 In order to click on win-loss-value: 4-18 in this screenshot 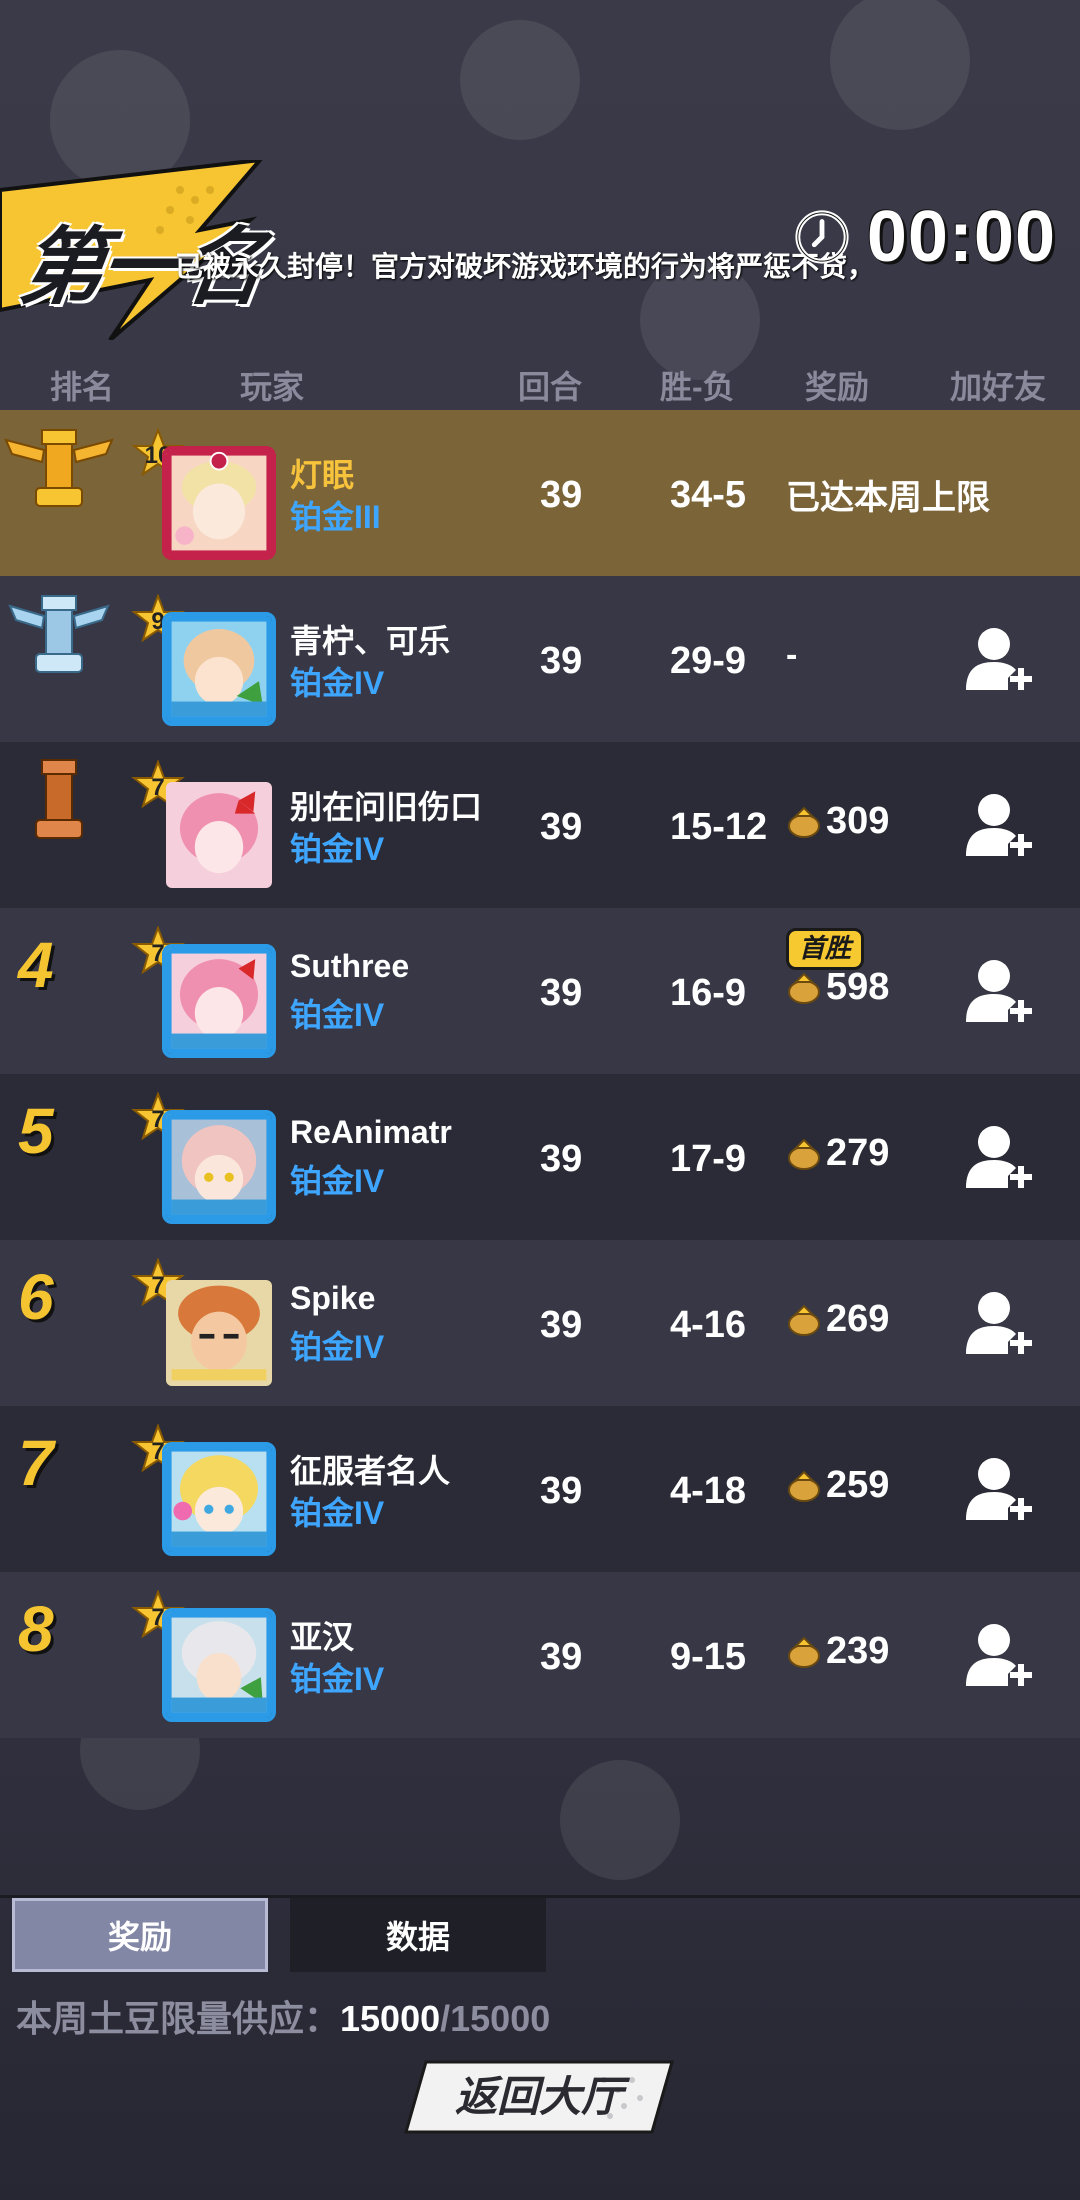, I will do `click(708, 1491)`.